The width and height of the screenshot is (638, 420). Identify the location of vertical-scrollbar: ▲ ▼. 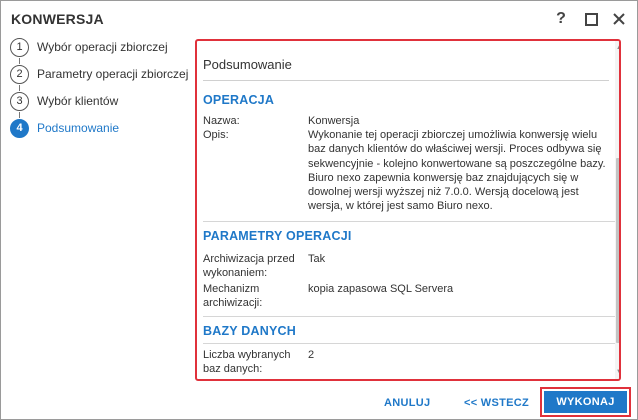
(617, 210).